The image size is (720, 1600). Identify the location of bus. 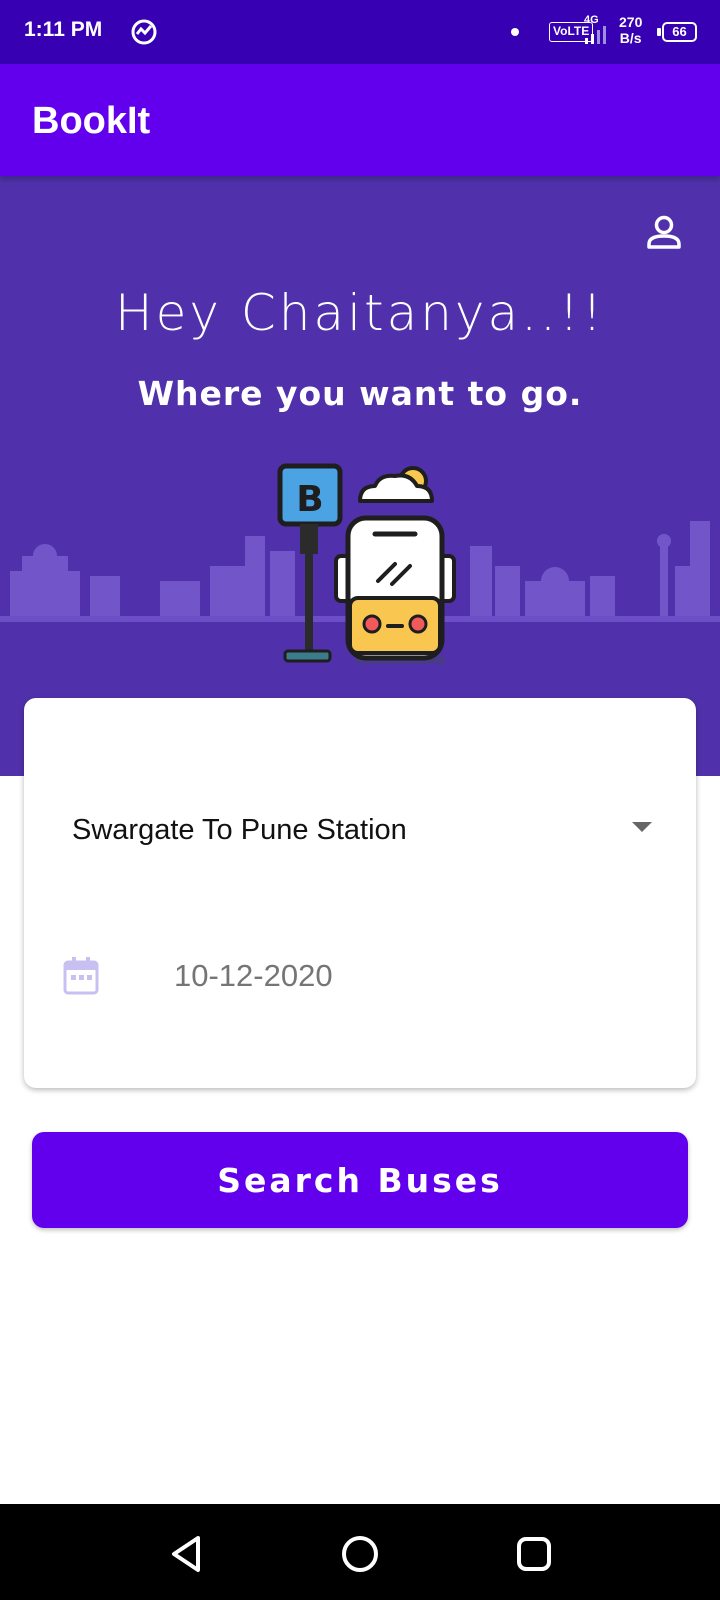
(395, 589).